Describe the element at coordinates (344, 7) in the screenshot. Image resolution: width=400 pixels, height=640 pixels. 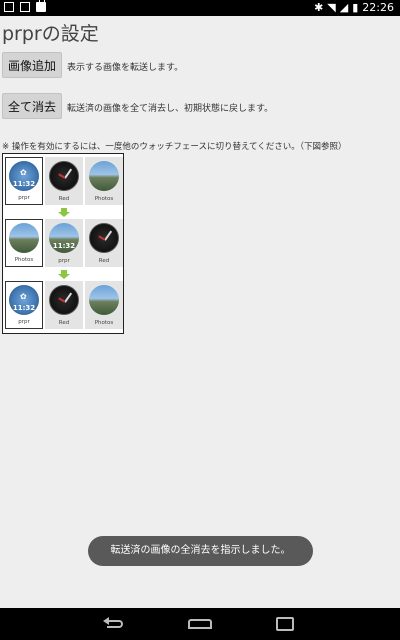
I see `signal-icon: ◢` at that location.